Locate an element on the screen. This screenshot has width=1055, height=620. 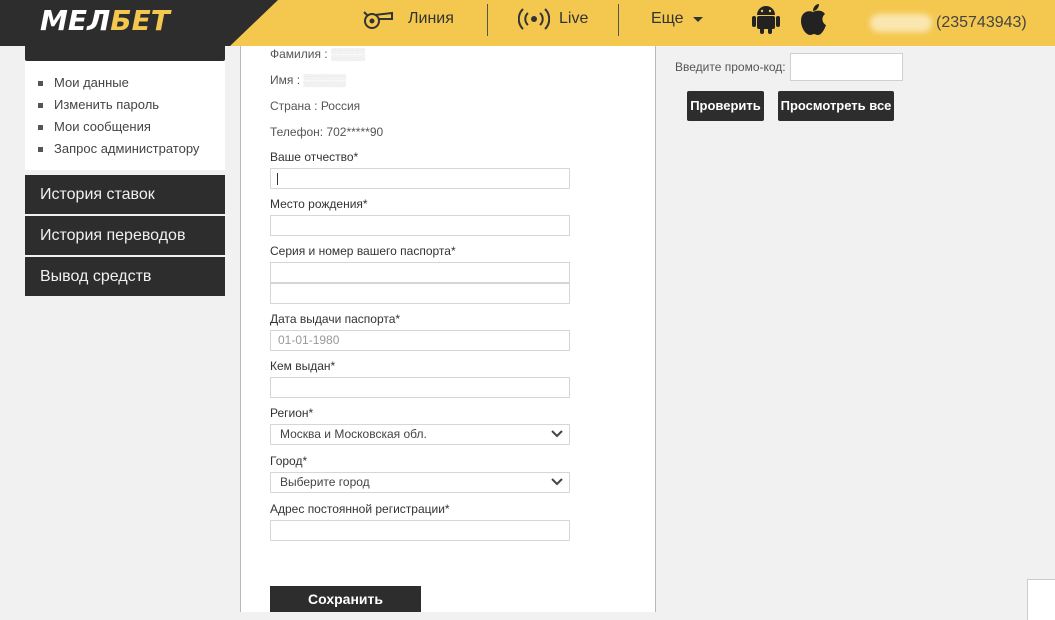
issue-date-label: Дата выдачи паспорта* is located at coordinates (335, 319).